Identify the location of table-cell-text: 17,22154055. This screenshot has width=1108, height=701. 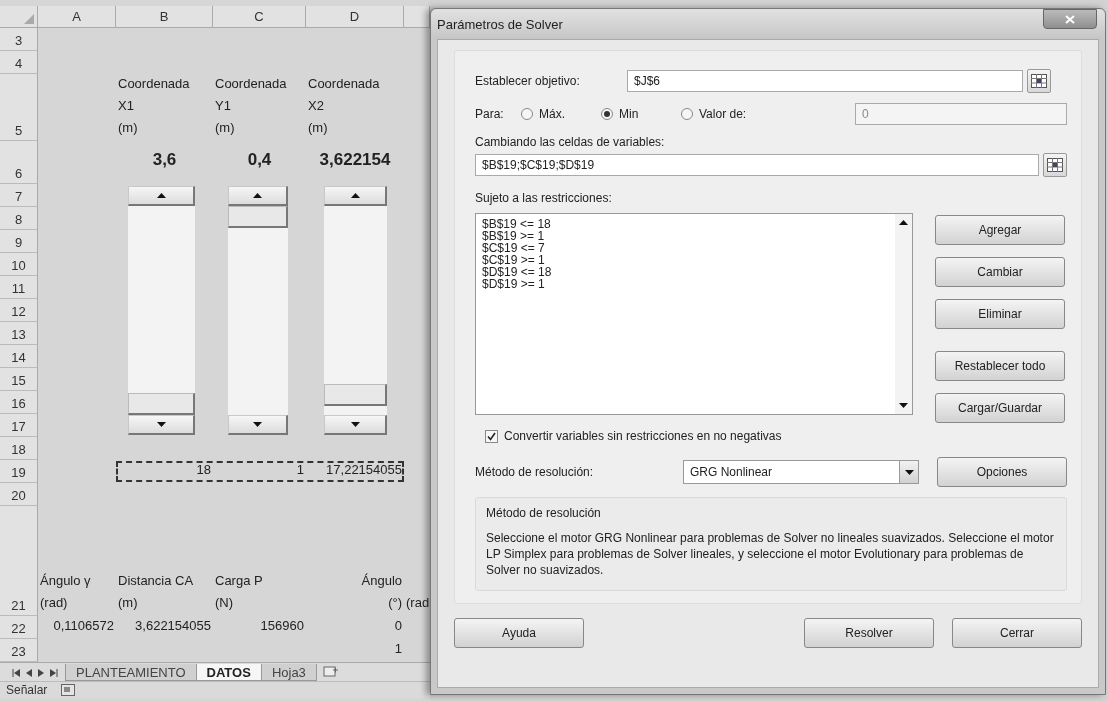
(364, 470).